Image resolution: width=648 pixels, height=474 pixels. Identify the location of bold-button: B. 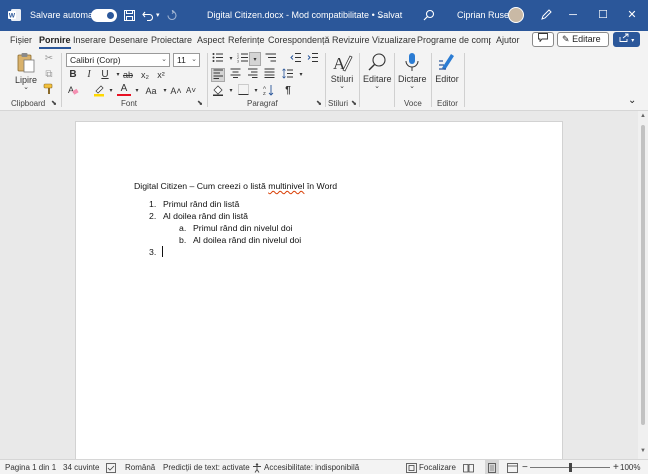
(73, 75).